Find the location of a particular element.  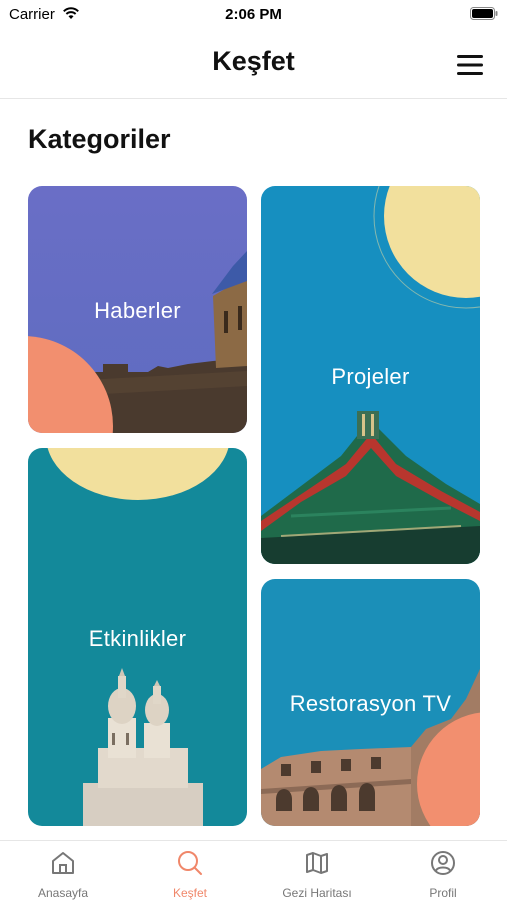

category-label: Restorasyon TV is located at coordinates (370, 703).